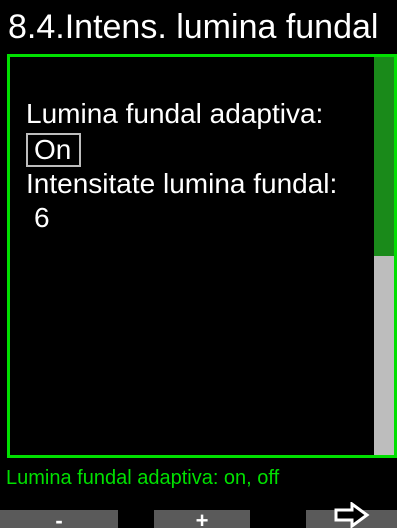 Image resolution: width=397 pixels, height=528 pixels. What do you see at coordinates (198, 27) in the screenshot?
I see `page-title: 8.4.Intens. lumina fundal` at bounding box center [198, 27].